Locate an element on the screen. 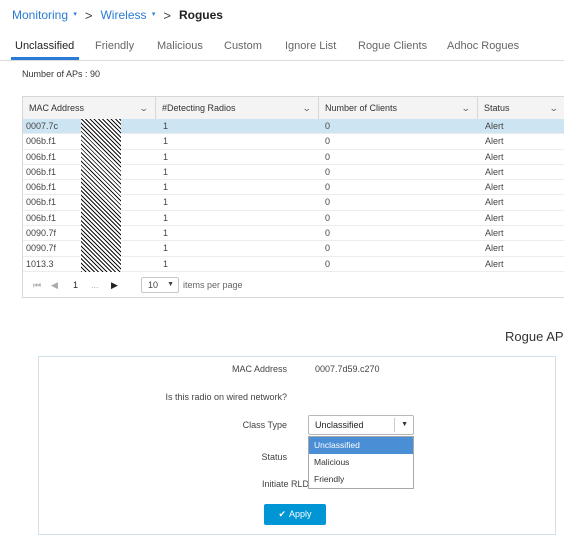 This screenshot has width=564, height=541. column-header-radios: #Detecting Radios ⌄ is located at coordinates (237, 108).